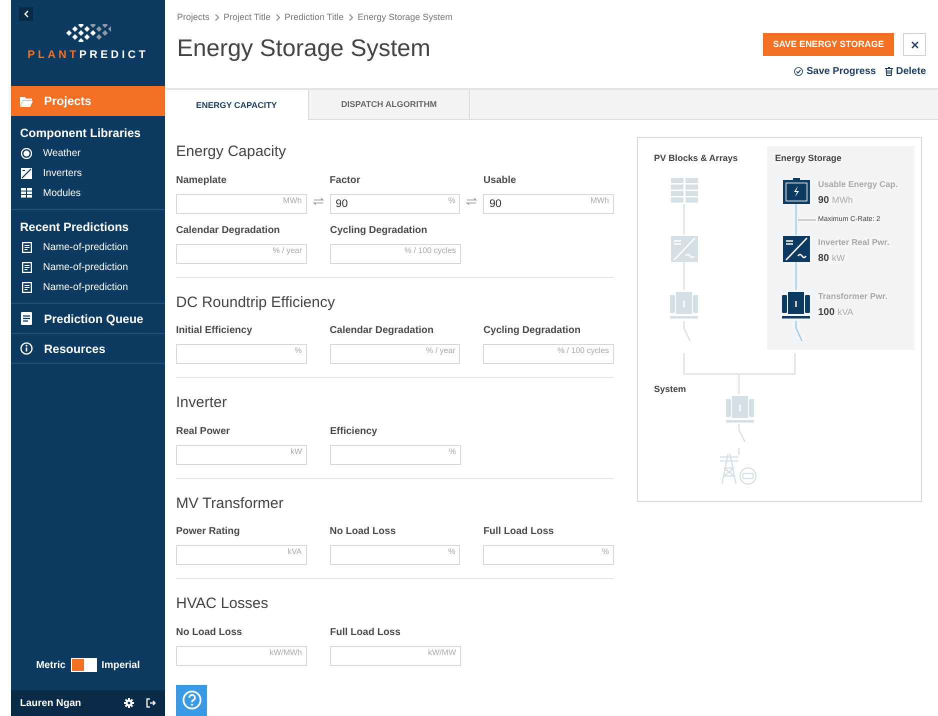 Image resolution: width=938 pixels, height=716 pixels. I want to click on nav-heading: Component Libraries, so click(80, 133).